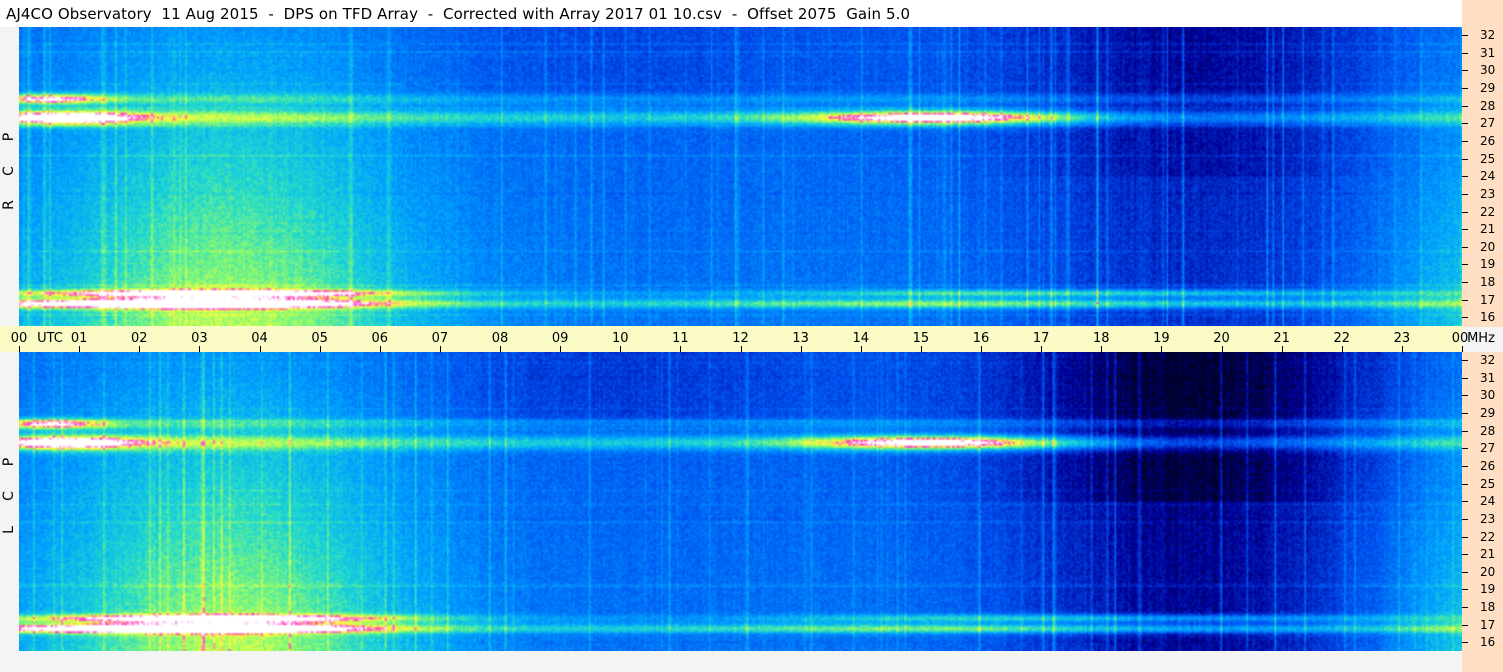 The height and width of the screenshot is (672, 1503). Describe the element at coordinates (1161, 338) in the screenshot. I see `utc-tick-label: 19` at that location.